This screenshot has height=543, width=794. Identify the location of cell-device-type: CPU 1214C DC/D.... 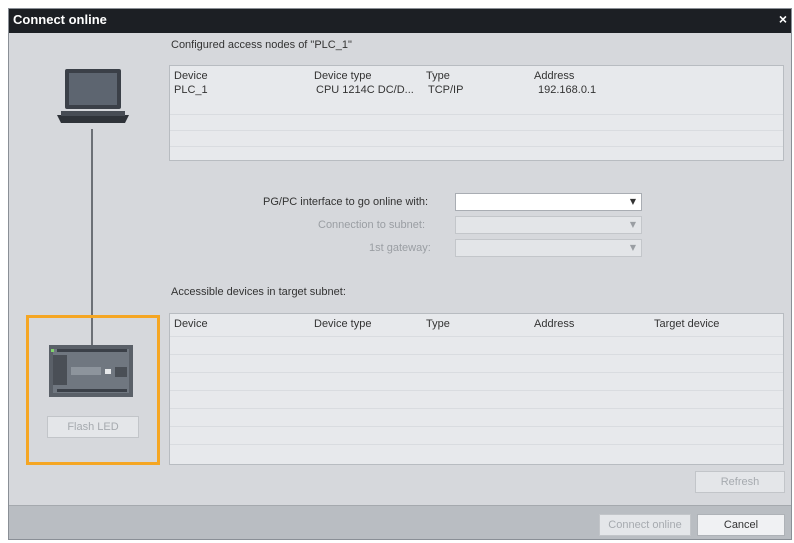
(365, 90).